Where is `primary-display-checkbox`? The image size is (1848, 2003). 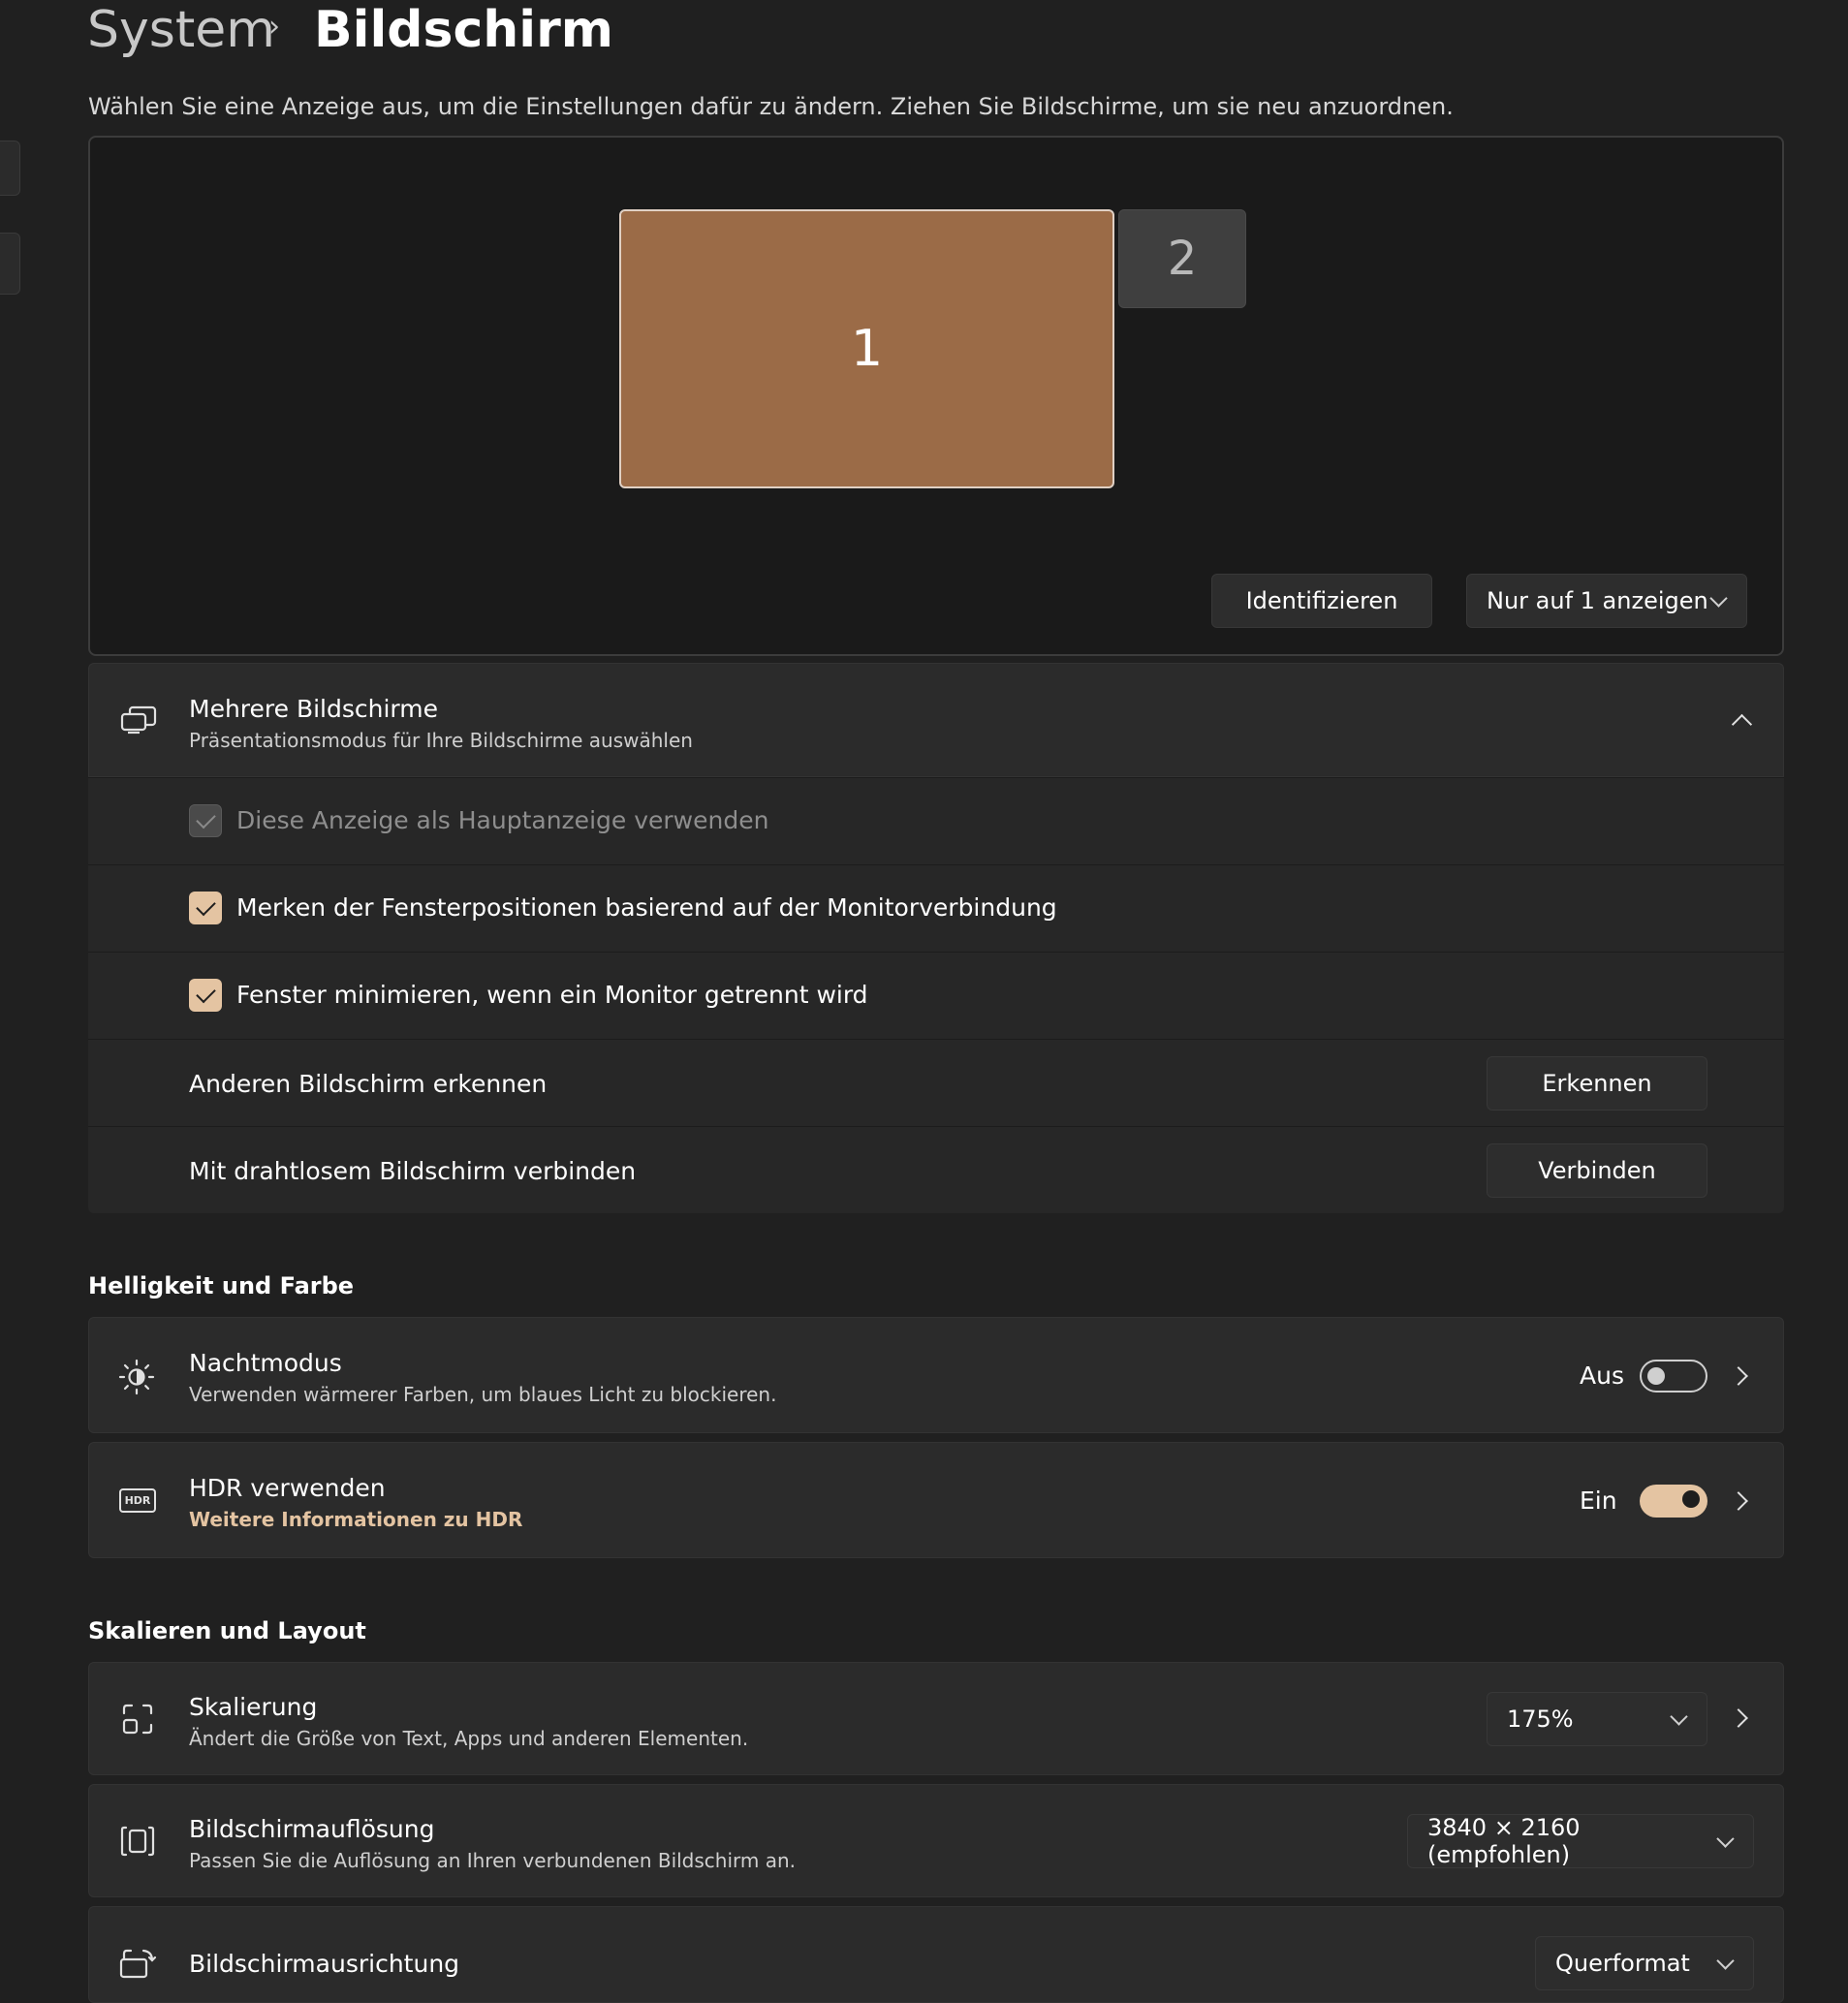
primary-display-checkbox is located at coordinates (205, 820).